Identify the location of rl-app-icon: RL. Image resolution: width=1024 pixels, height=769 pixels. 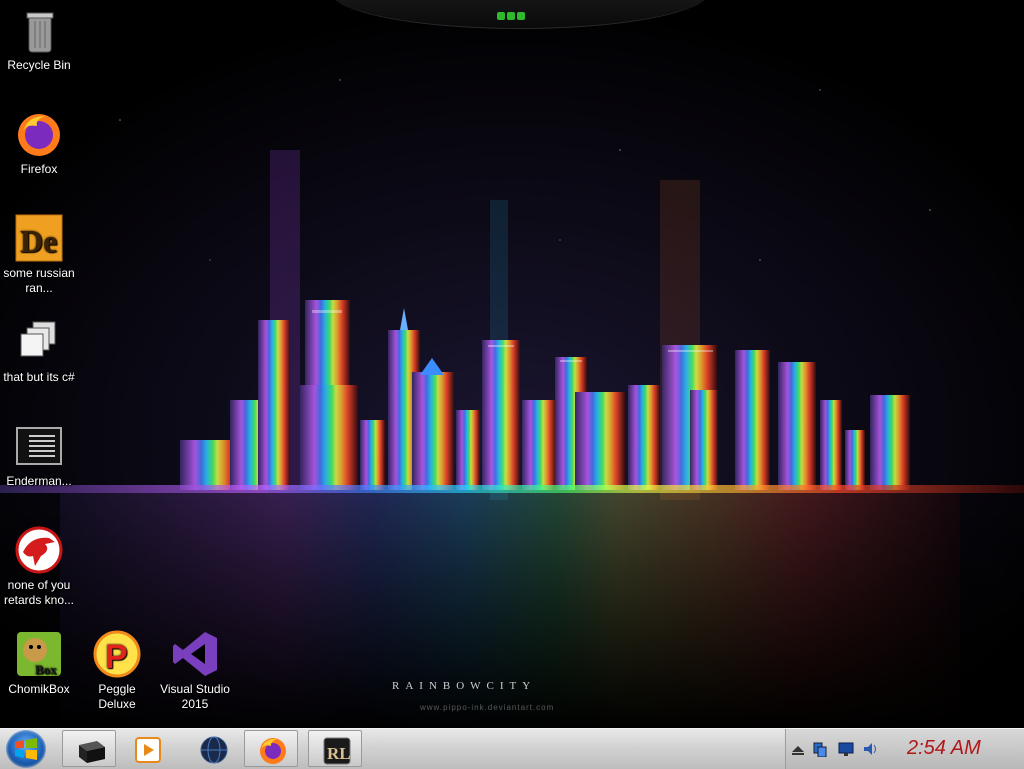
(337, 751).